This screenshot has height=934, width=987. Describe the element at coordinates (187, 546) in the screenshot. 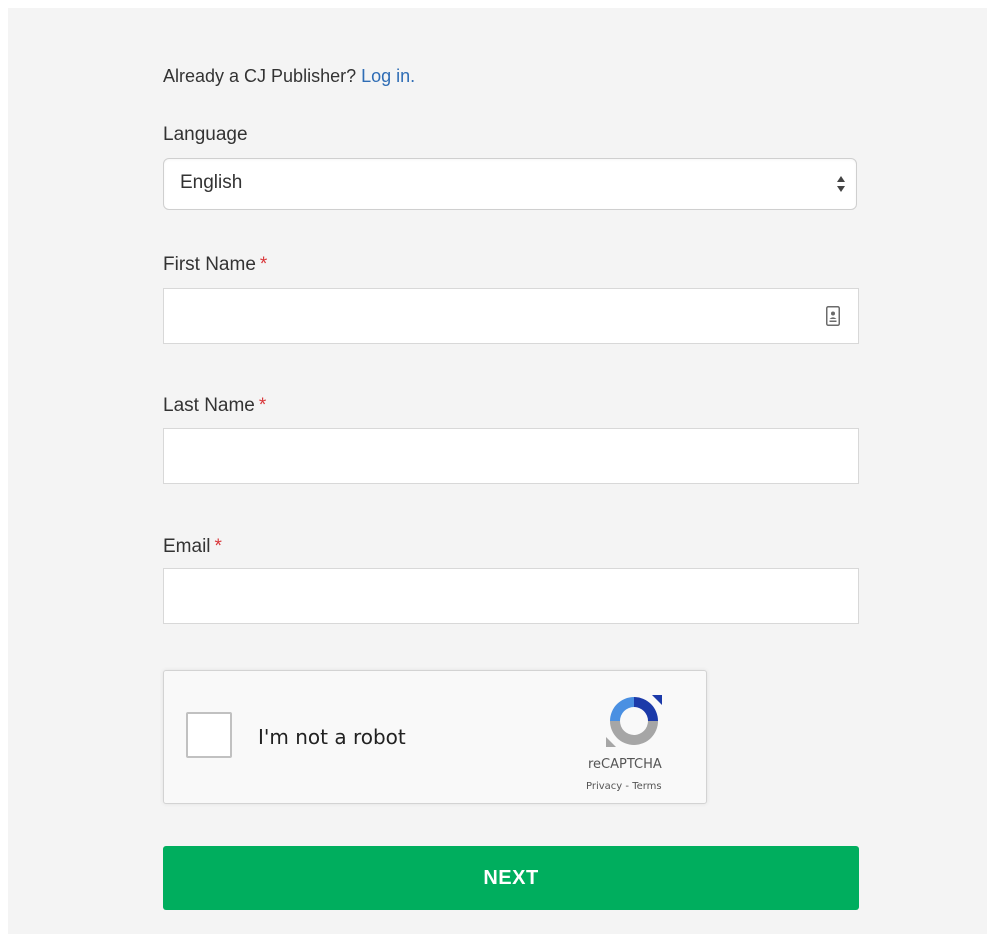

I see `email-label-text: Email` at that location.